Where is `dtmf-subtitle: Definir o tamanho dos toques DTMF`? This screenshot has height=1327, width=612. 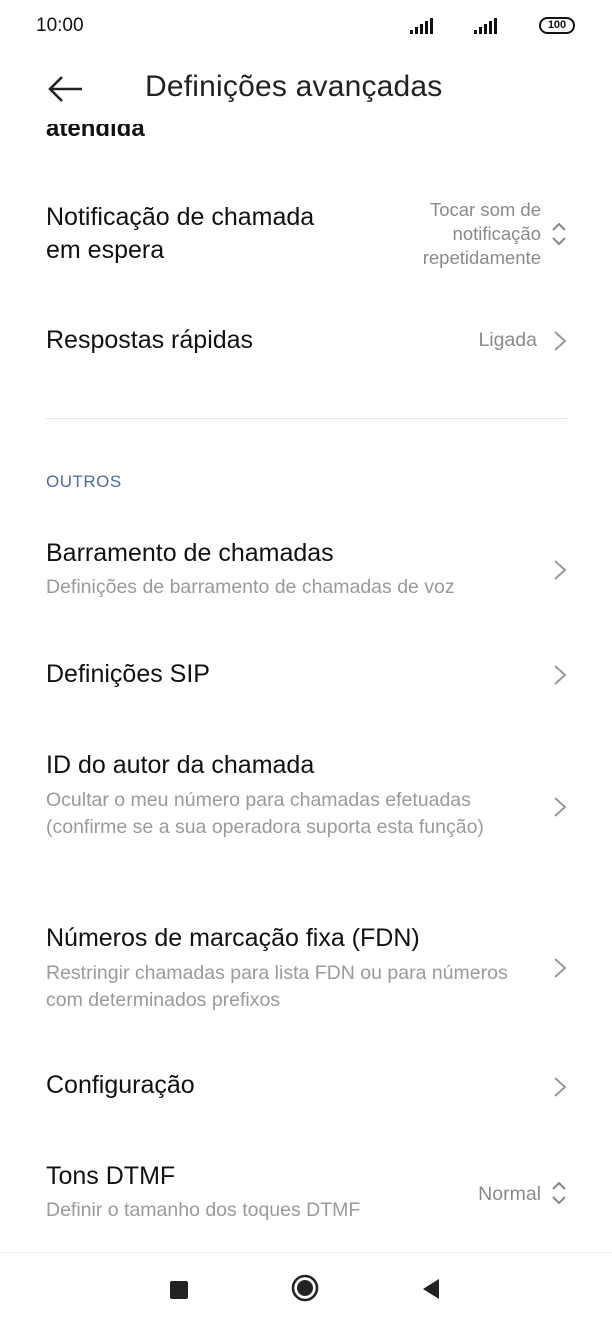
dtmf-subtitle: Definir o tamanho dos toques DTMF is located at coordinates (203, 1210).